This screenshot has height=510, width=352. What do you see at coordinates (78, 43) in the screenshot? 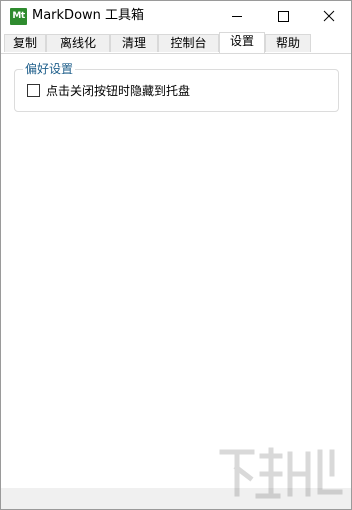
I see `tab-offline: 离线化` at bounding box center [78, 43].